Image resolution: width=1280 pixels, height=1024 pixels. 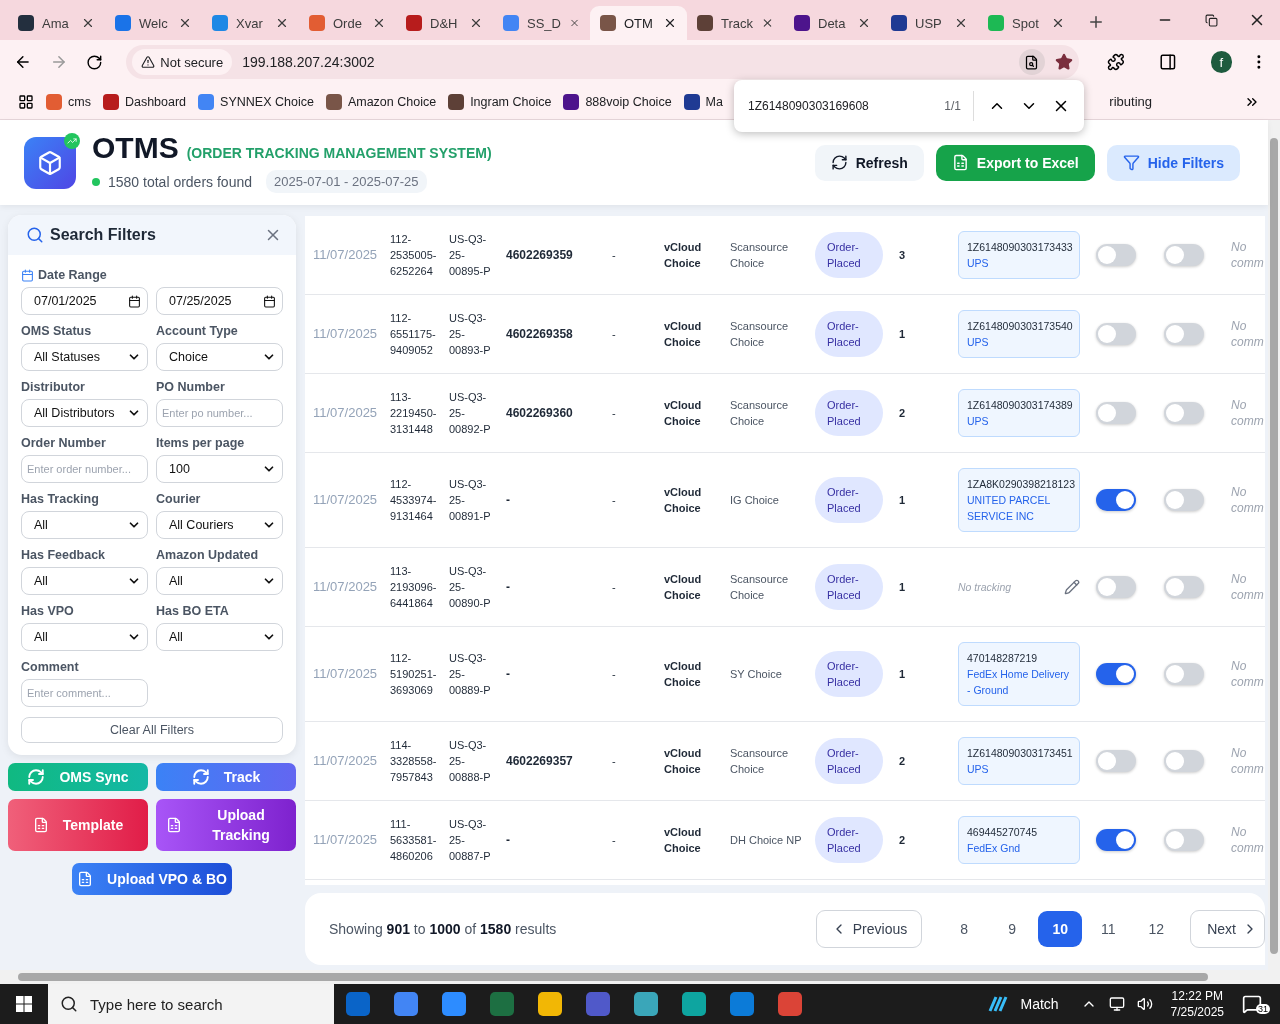 What do you see at coordinates (638, 23) in the screenshot?
I see `browser-tab: OTM` at bounding box center [638, 23].